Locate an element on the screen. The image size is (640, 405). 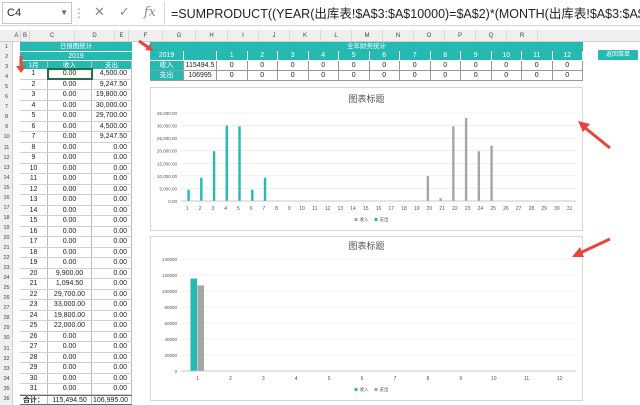
chevron-down-icon: ▼ is located at coordinates (64, 12).